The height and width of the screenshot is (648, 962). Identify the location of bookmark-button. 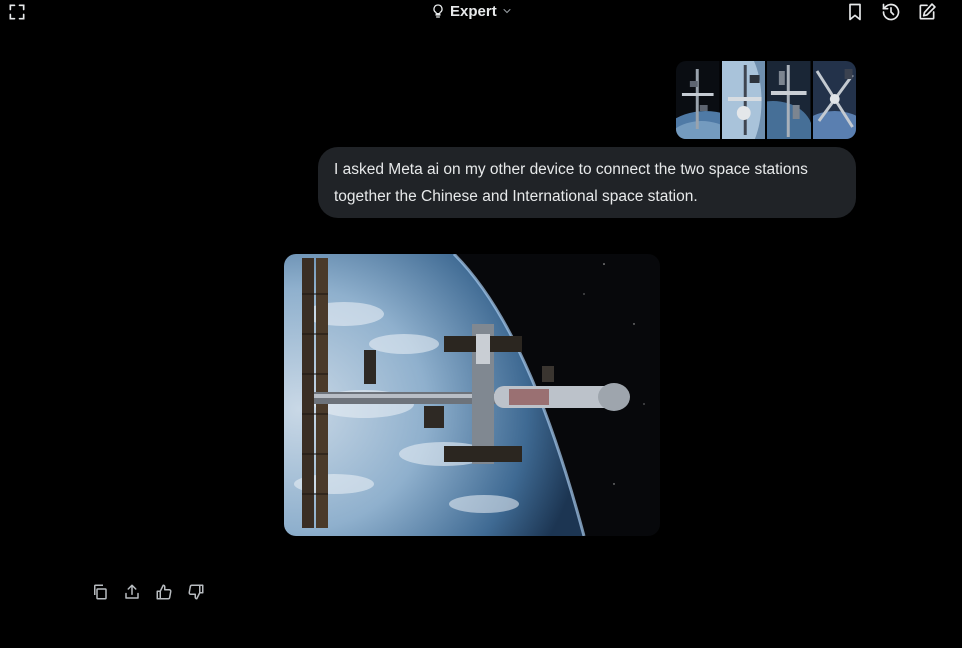
(855, 12).